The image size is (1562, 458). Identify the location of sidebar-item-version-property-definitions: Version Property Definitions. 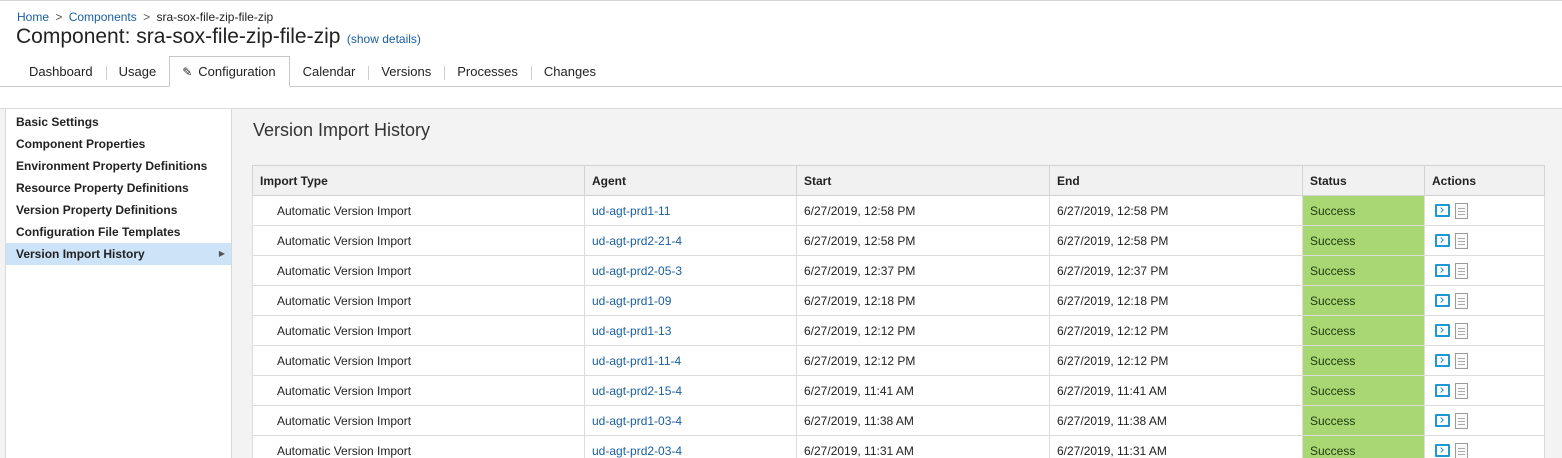
(118, 210).